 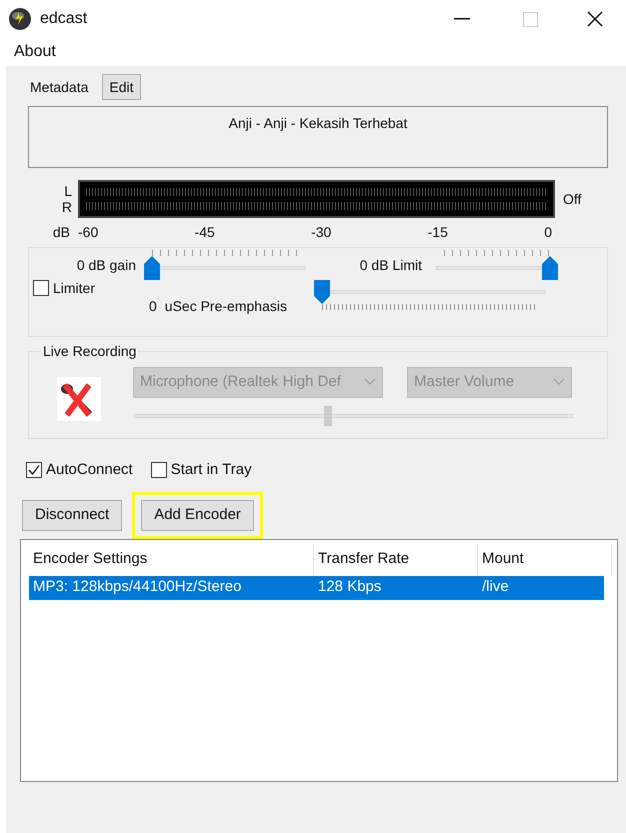 I want to click on metadata-label: Metadata, so click(x=59, y=87).